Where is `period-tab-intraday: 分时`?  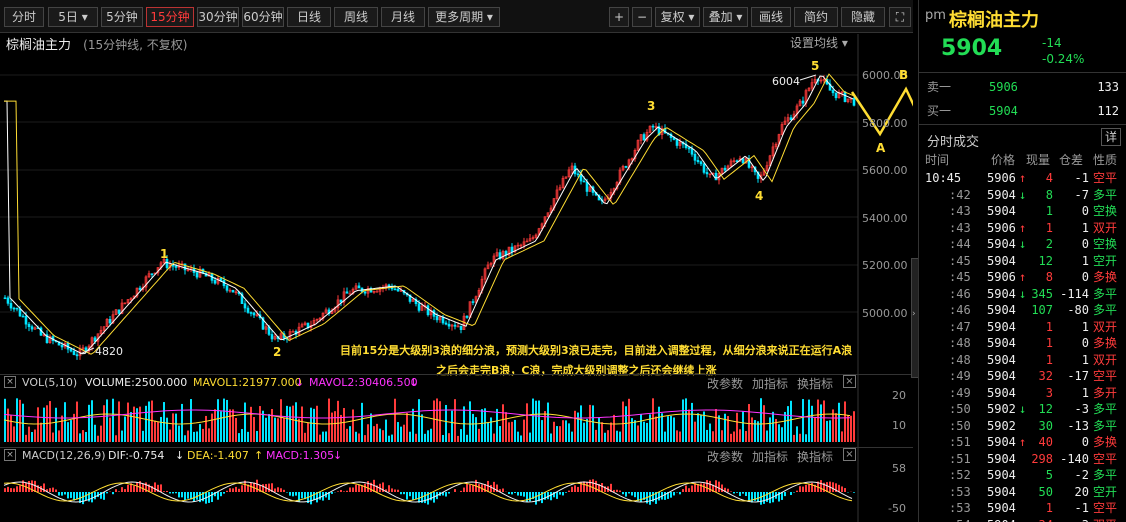 period-tab-intraday: 分时 is located at coordinates (24, 17).